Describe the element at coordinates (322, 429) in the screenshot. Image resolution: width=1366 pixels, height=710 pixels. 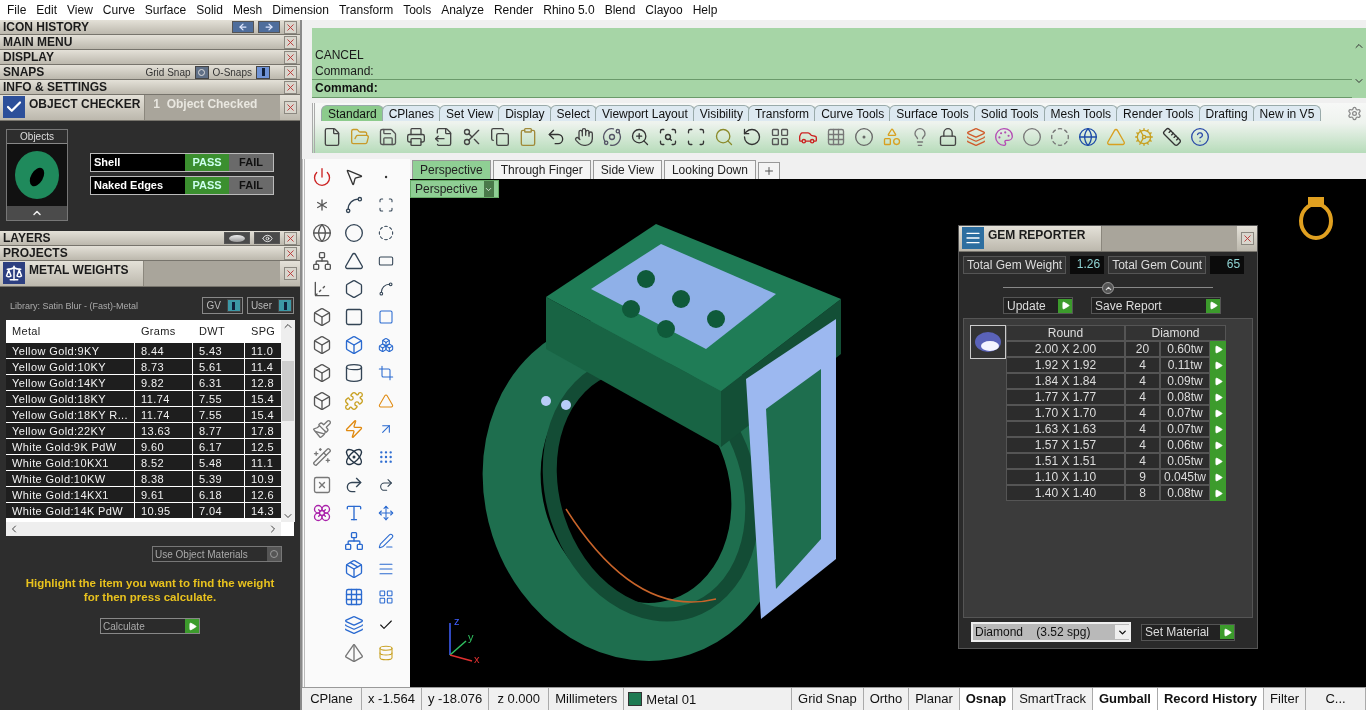
I see `brush-icon` at that location.